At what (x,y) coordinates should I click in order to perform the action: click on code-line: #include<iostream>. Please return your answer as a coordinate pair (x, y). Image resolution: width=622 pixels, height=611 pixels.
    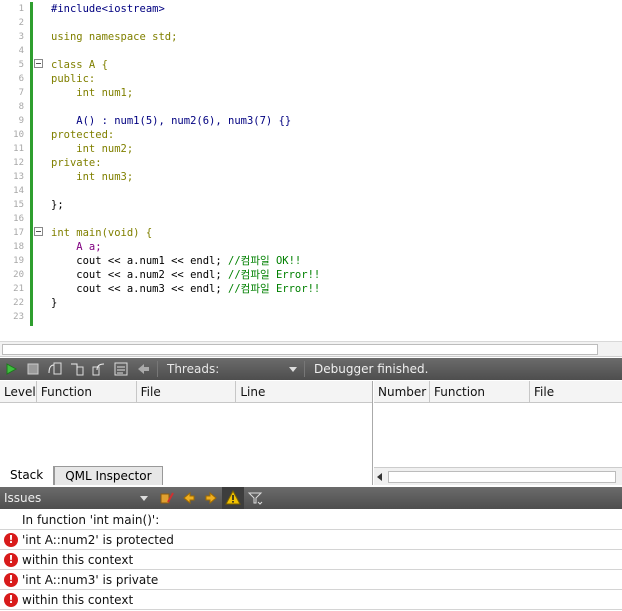
    Looking at the image, I should click on (108, 9).